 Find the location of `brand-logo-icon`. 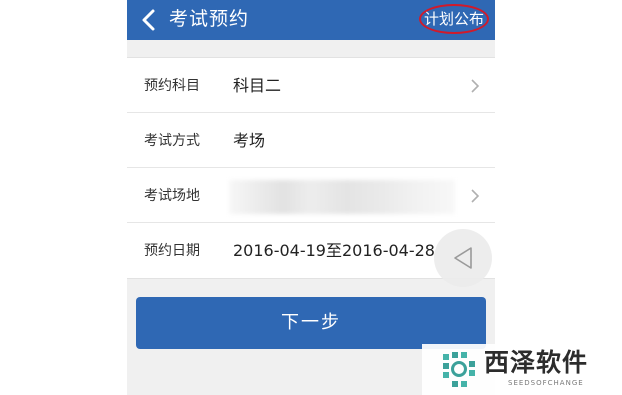

brand-logo-icon is located at coordinates (459, 369).